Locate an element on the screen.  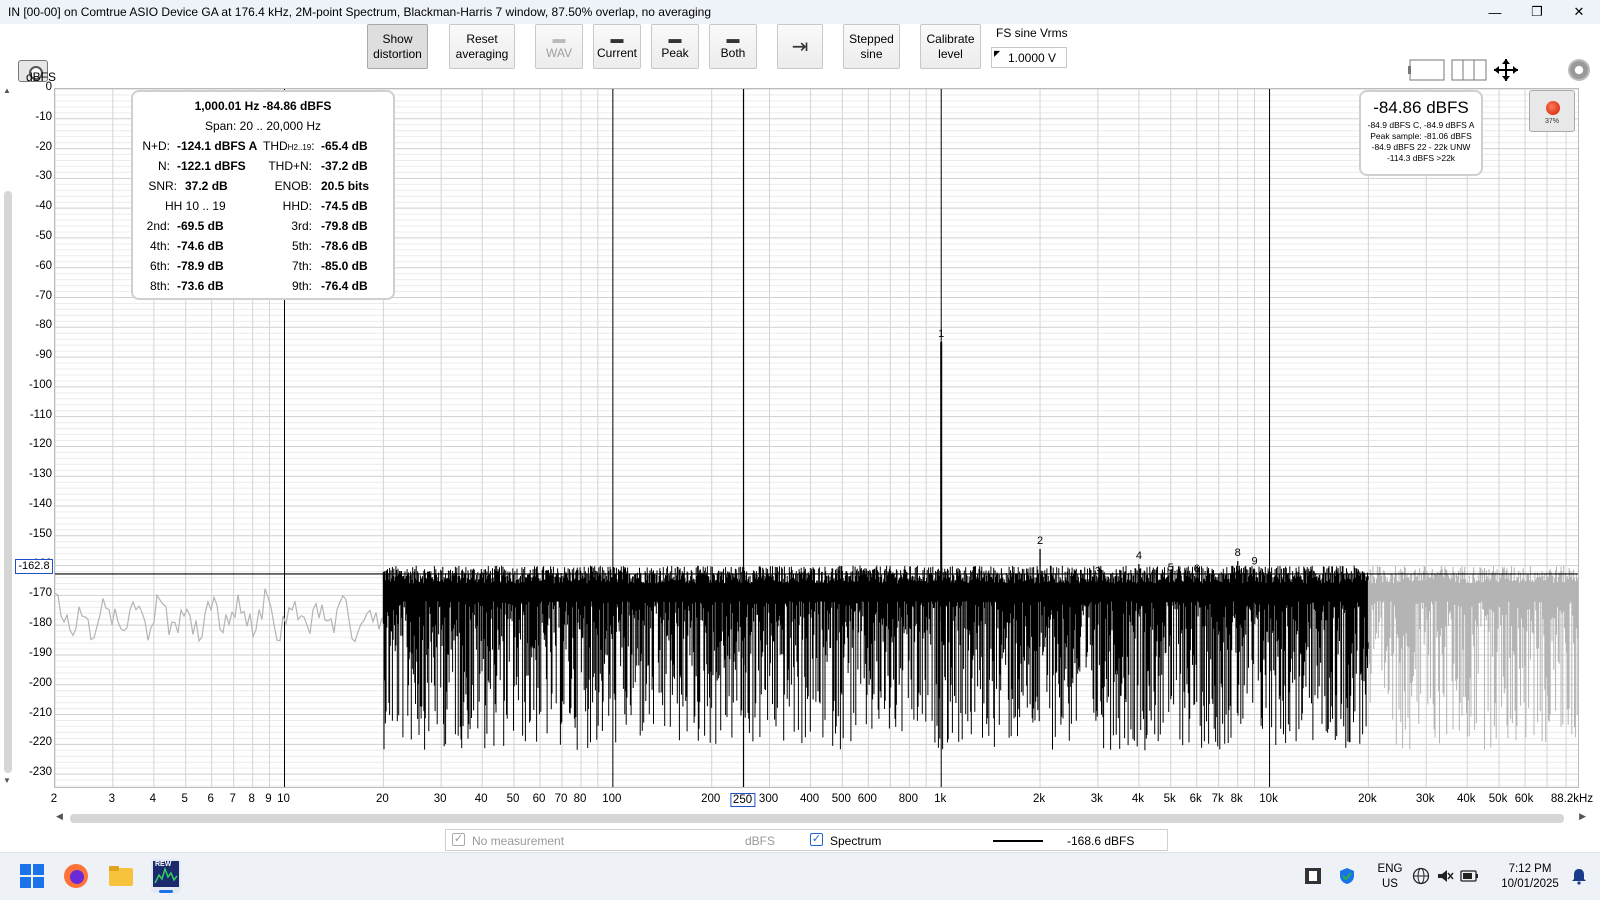
stepped-sine-button: Stepped sine is located at coordinates (871, 46).